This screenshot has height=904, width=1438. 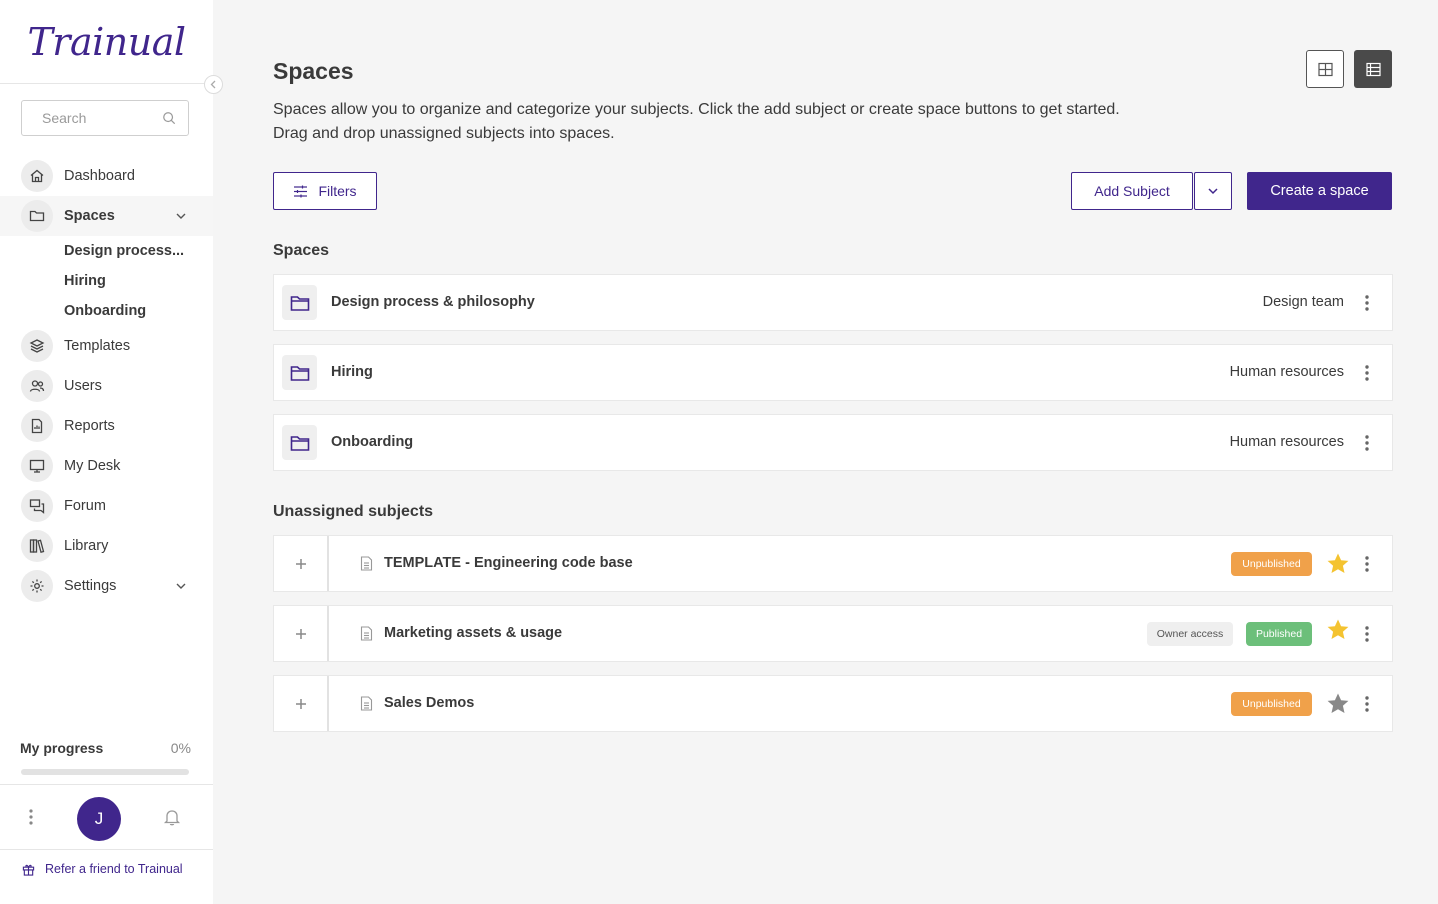 What do you see at coordinates (90, 586) in the screenshot?
I see `sidebar-item-label: Settings` at bounding box center [90, 586].